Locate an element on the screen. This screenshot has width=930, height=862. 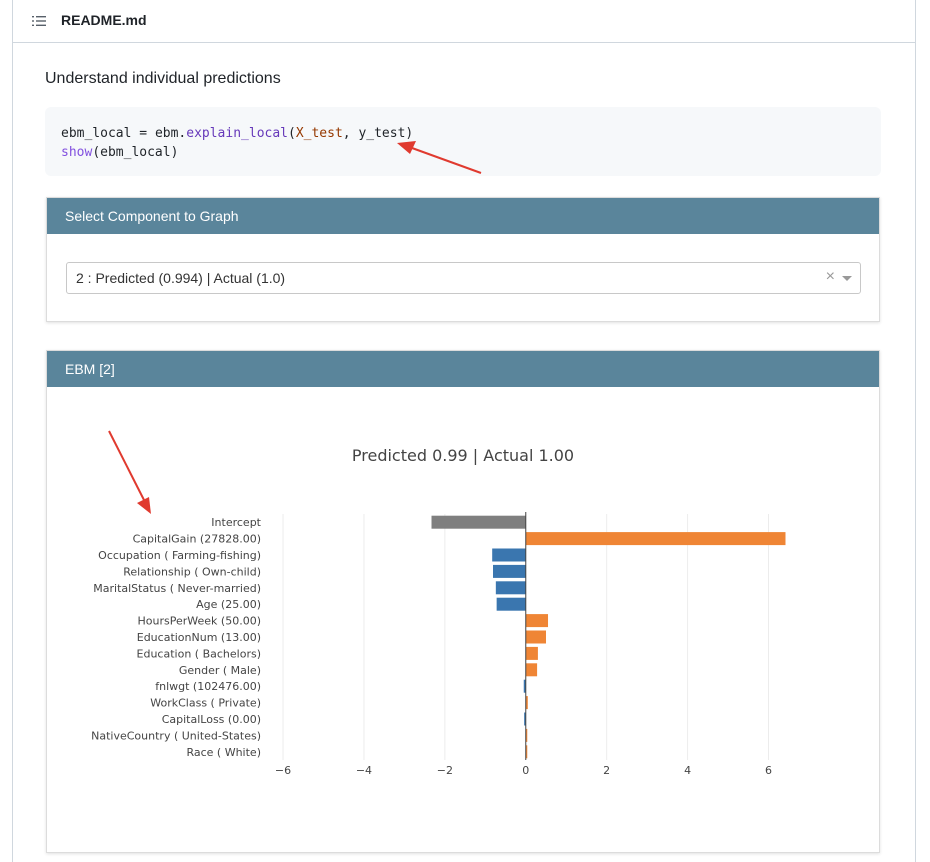
category-label: Race ( White) is located at coordinates (223, 752).